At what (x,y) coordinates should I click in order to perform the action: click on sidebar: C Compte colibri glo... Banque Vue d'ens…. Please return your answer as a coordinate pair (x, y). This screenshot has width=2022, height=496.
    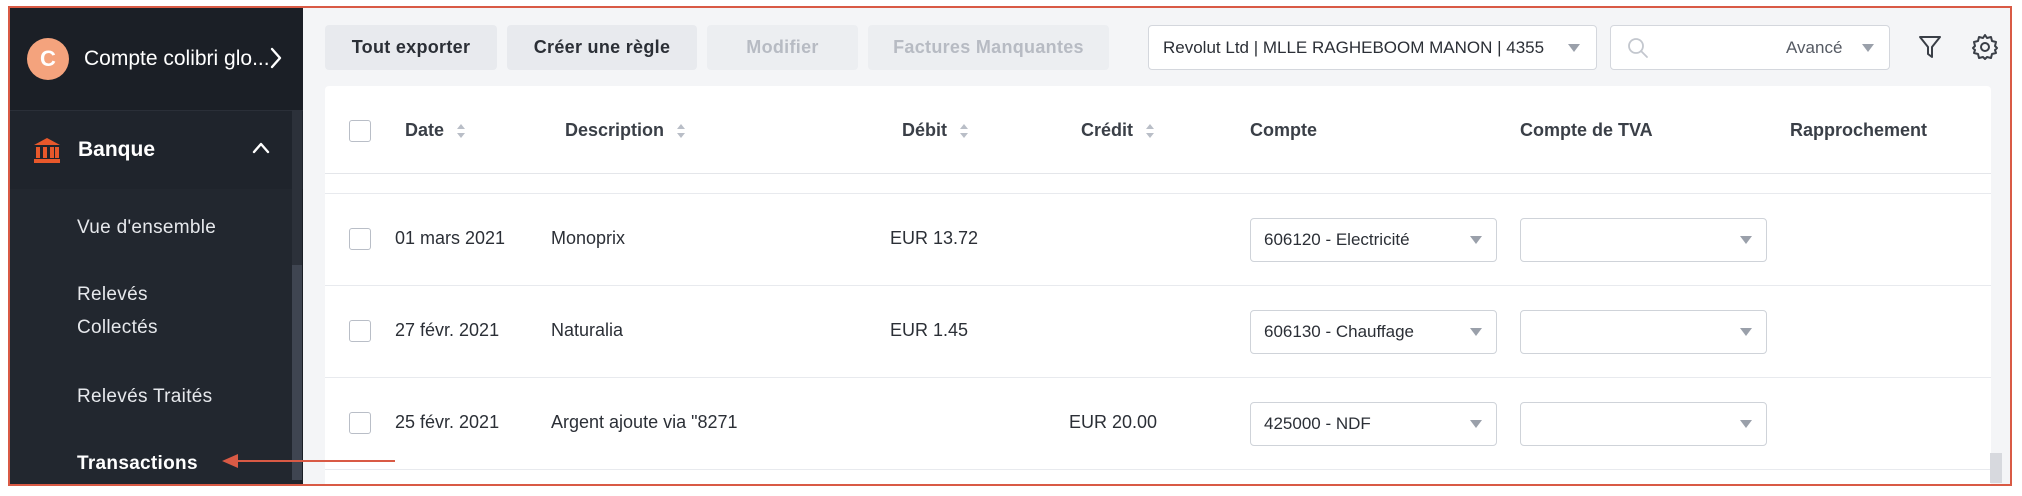
    Looking at the image, I should click on (156, 246).